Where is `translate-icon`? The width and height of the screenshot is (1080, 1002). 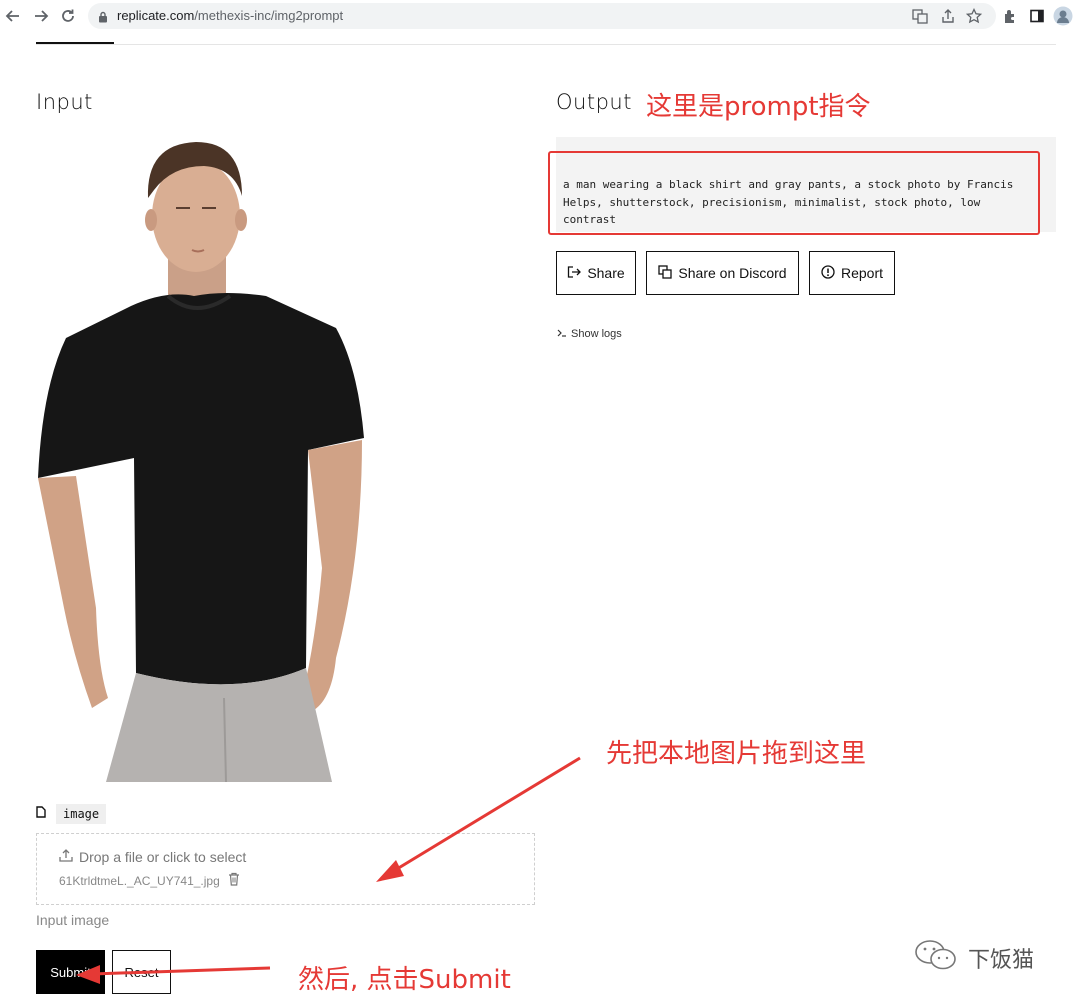 translate-icon is located at coordinates (920, 16).